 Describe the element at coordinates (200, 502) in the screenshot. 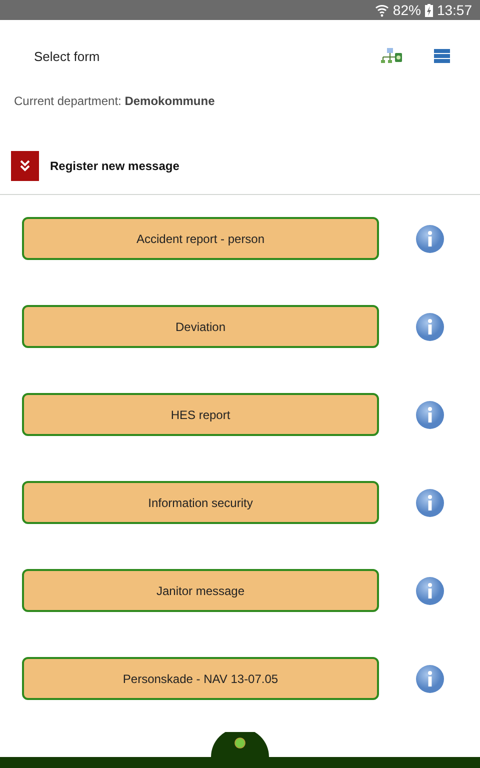

I see `form-button: Information security` at that location.